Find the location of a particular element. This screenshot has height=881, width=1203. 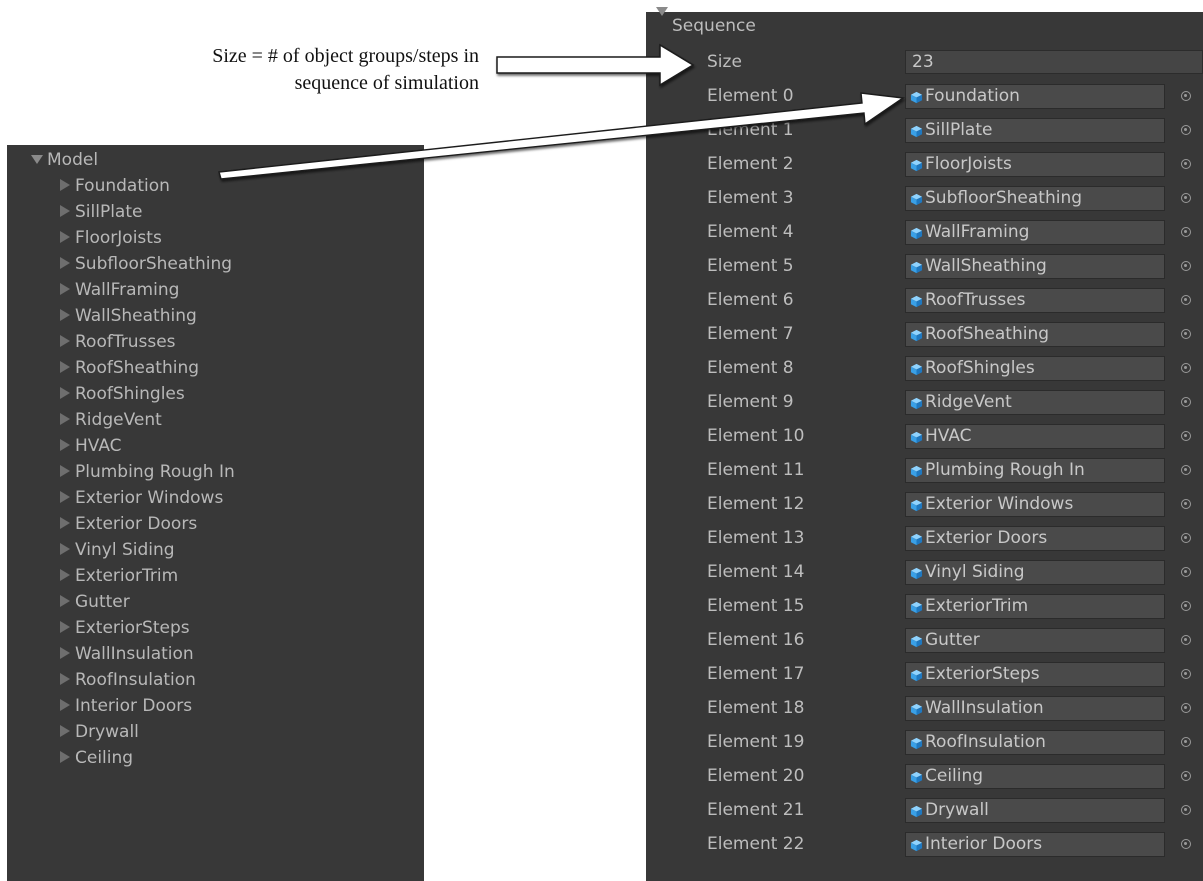

model-child-row: Exterior Windows is located at coordinates (242, 498).